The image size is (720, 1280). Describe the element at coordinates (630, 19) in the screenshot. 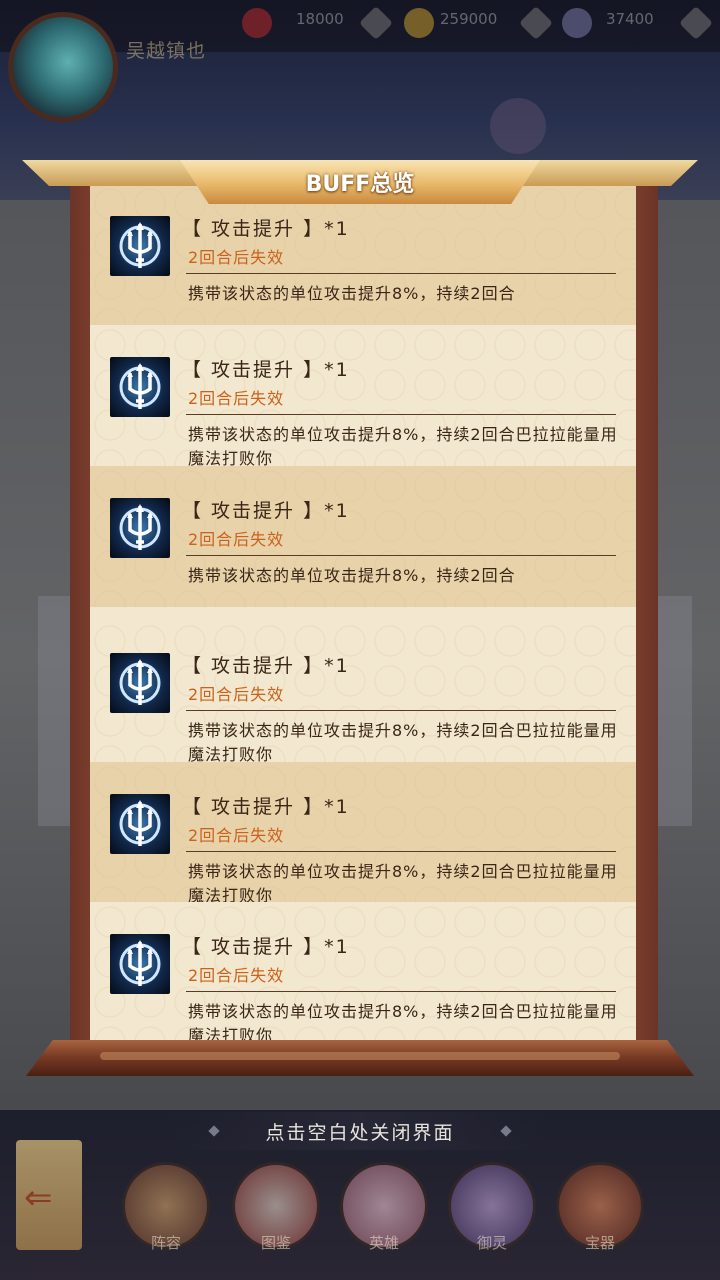

I see `gem-value: 37400` at that location.